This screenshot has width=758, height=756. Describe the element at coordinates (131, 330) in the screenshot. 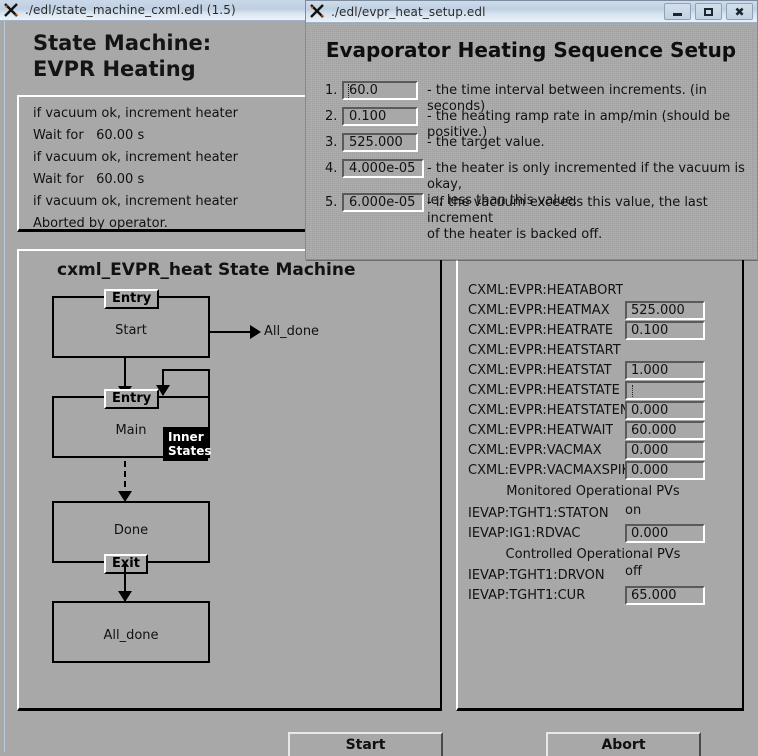

I see `state-label: Start` at that location.